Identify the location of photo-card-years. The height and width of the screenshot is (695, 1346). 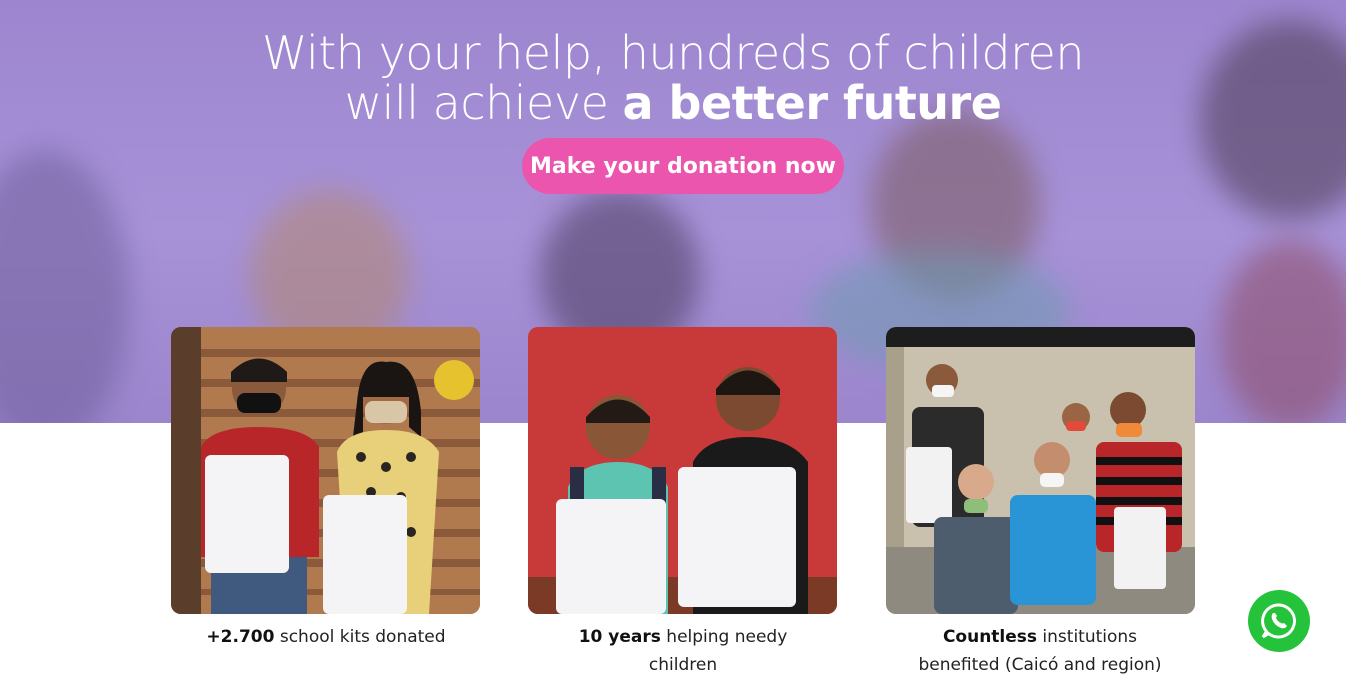
(682, 470).